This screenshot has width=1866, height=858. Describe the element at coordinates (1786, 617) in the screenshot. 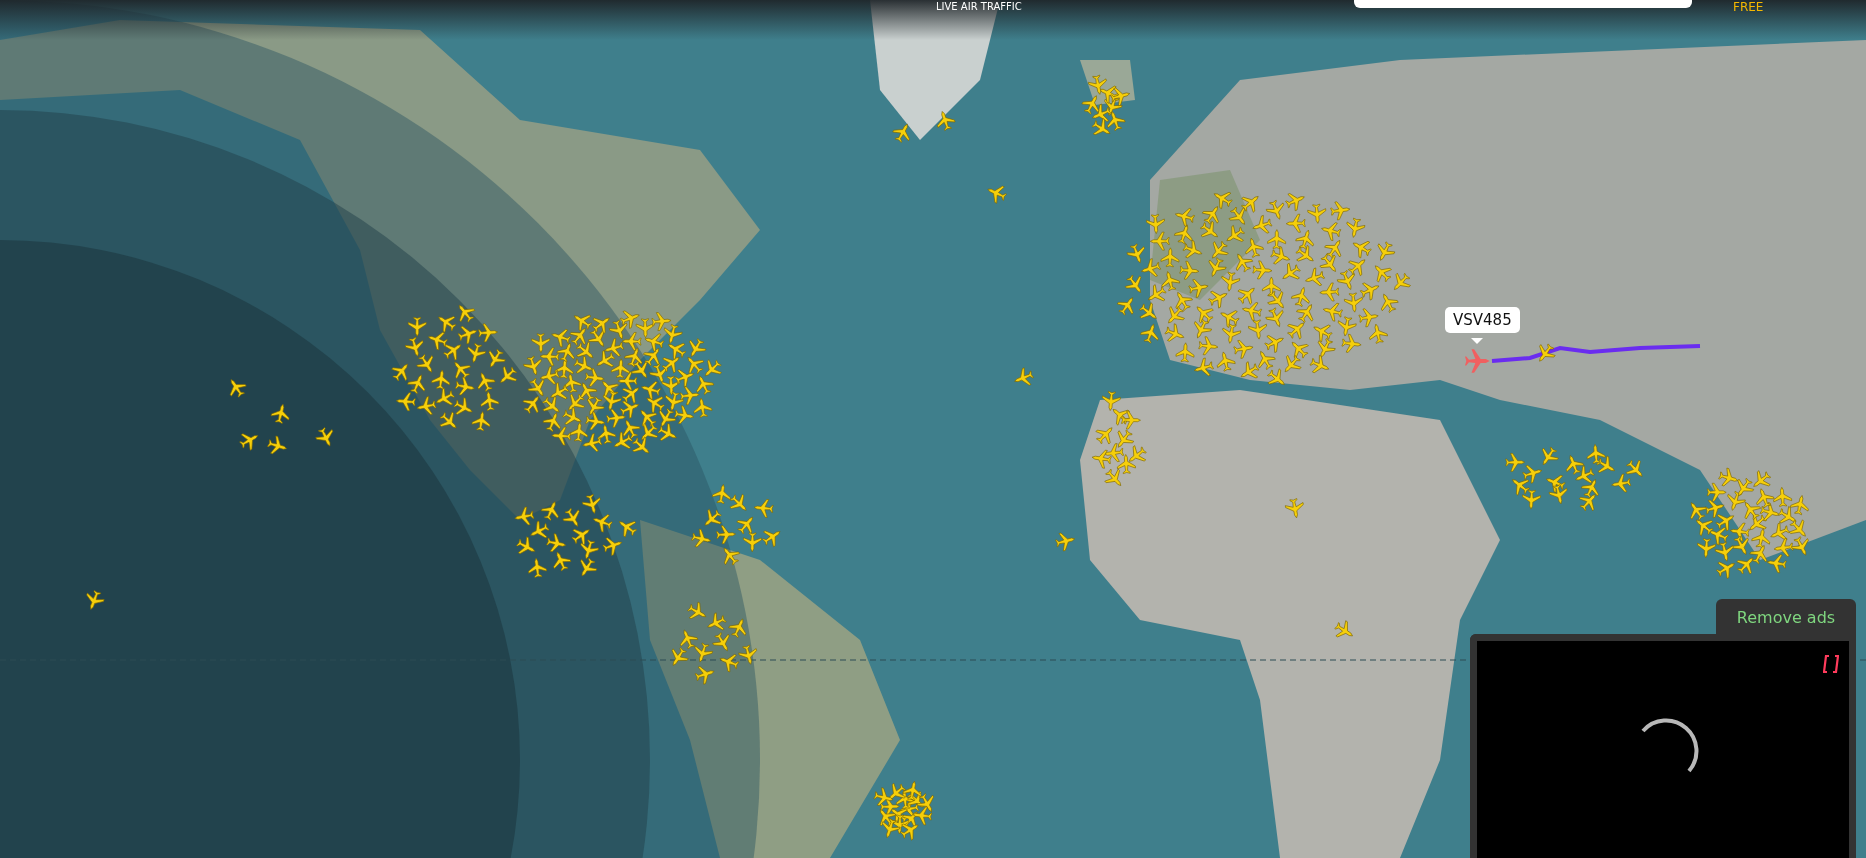

I see `remove-ads-button: Remove ads` at that location.